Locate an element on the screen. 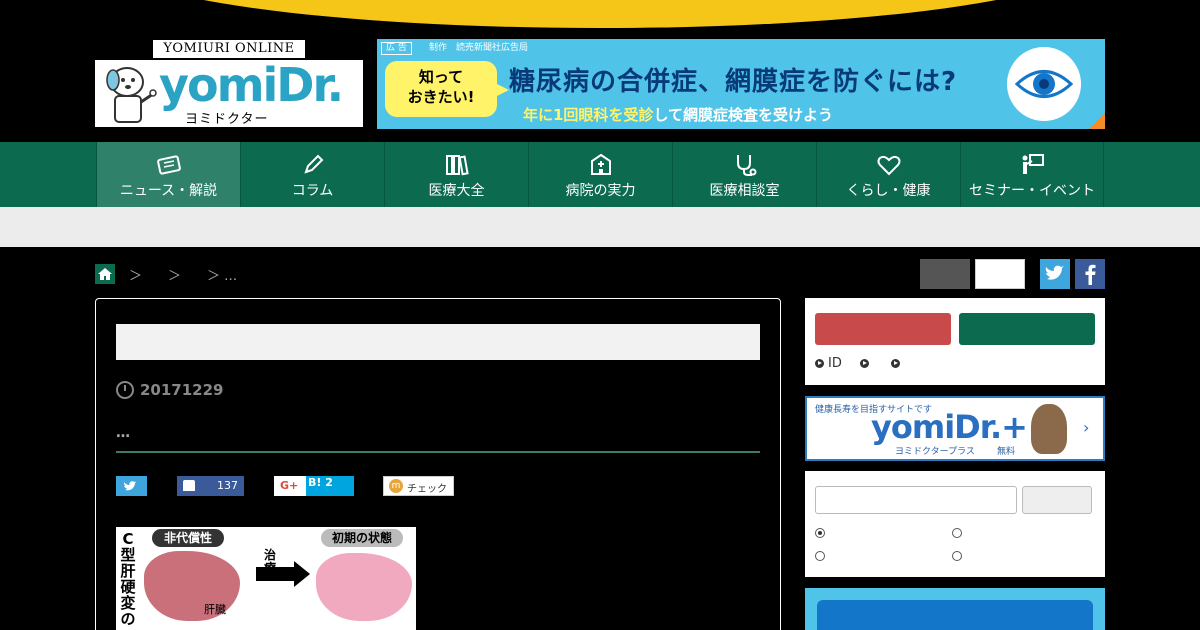 The height and width of the screenshot is (630, 1200). ad-sponsor: 制作 読売新聞社広告局 is located at coordinates (479, 48).